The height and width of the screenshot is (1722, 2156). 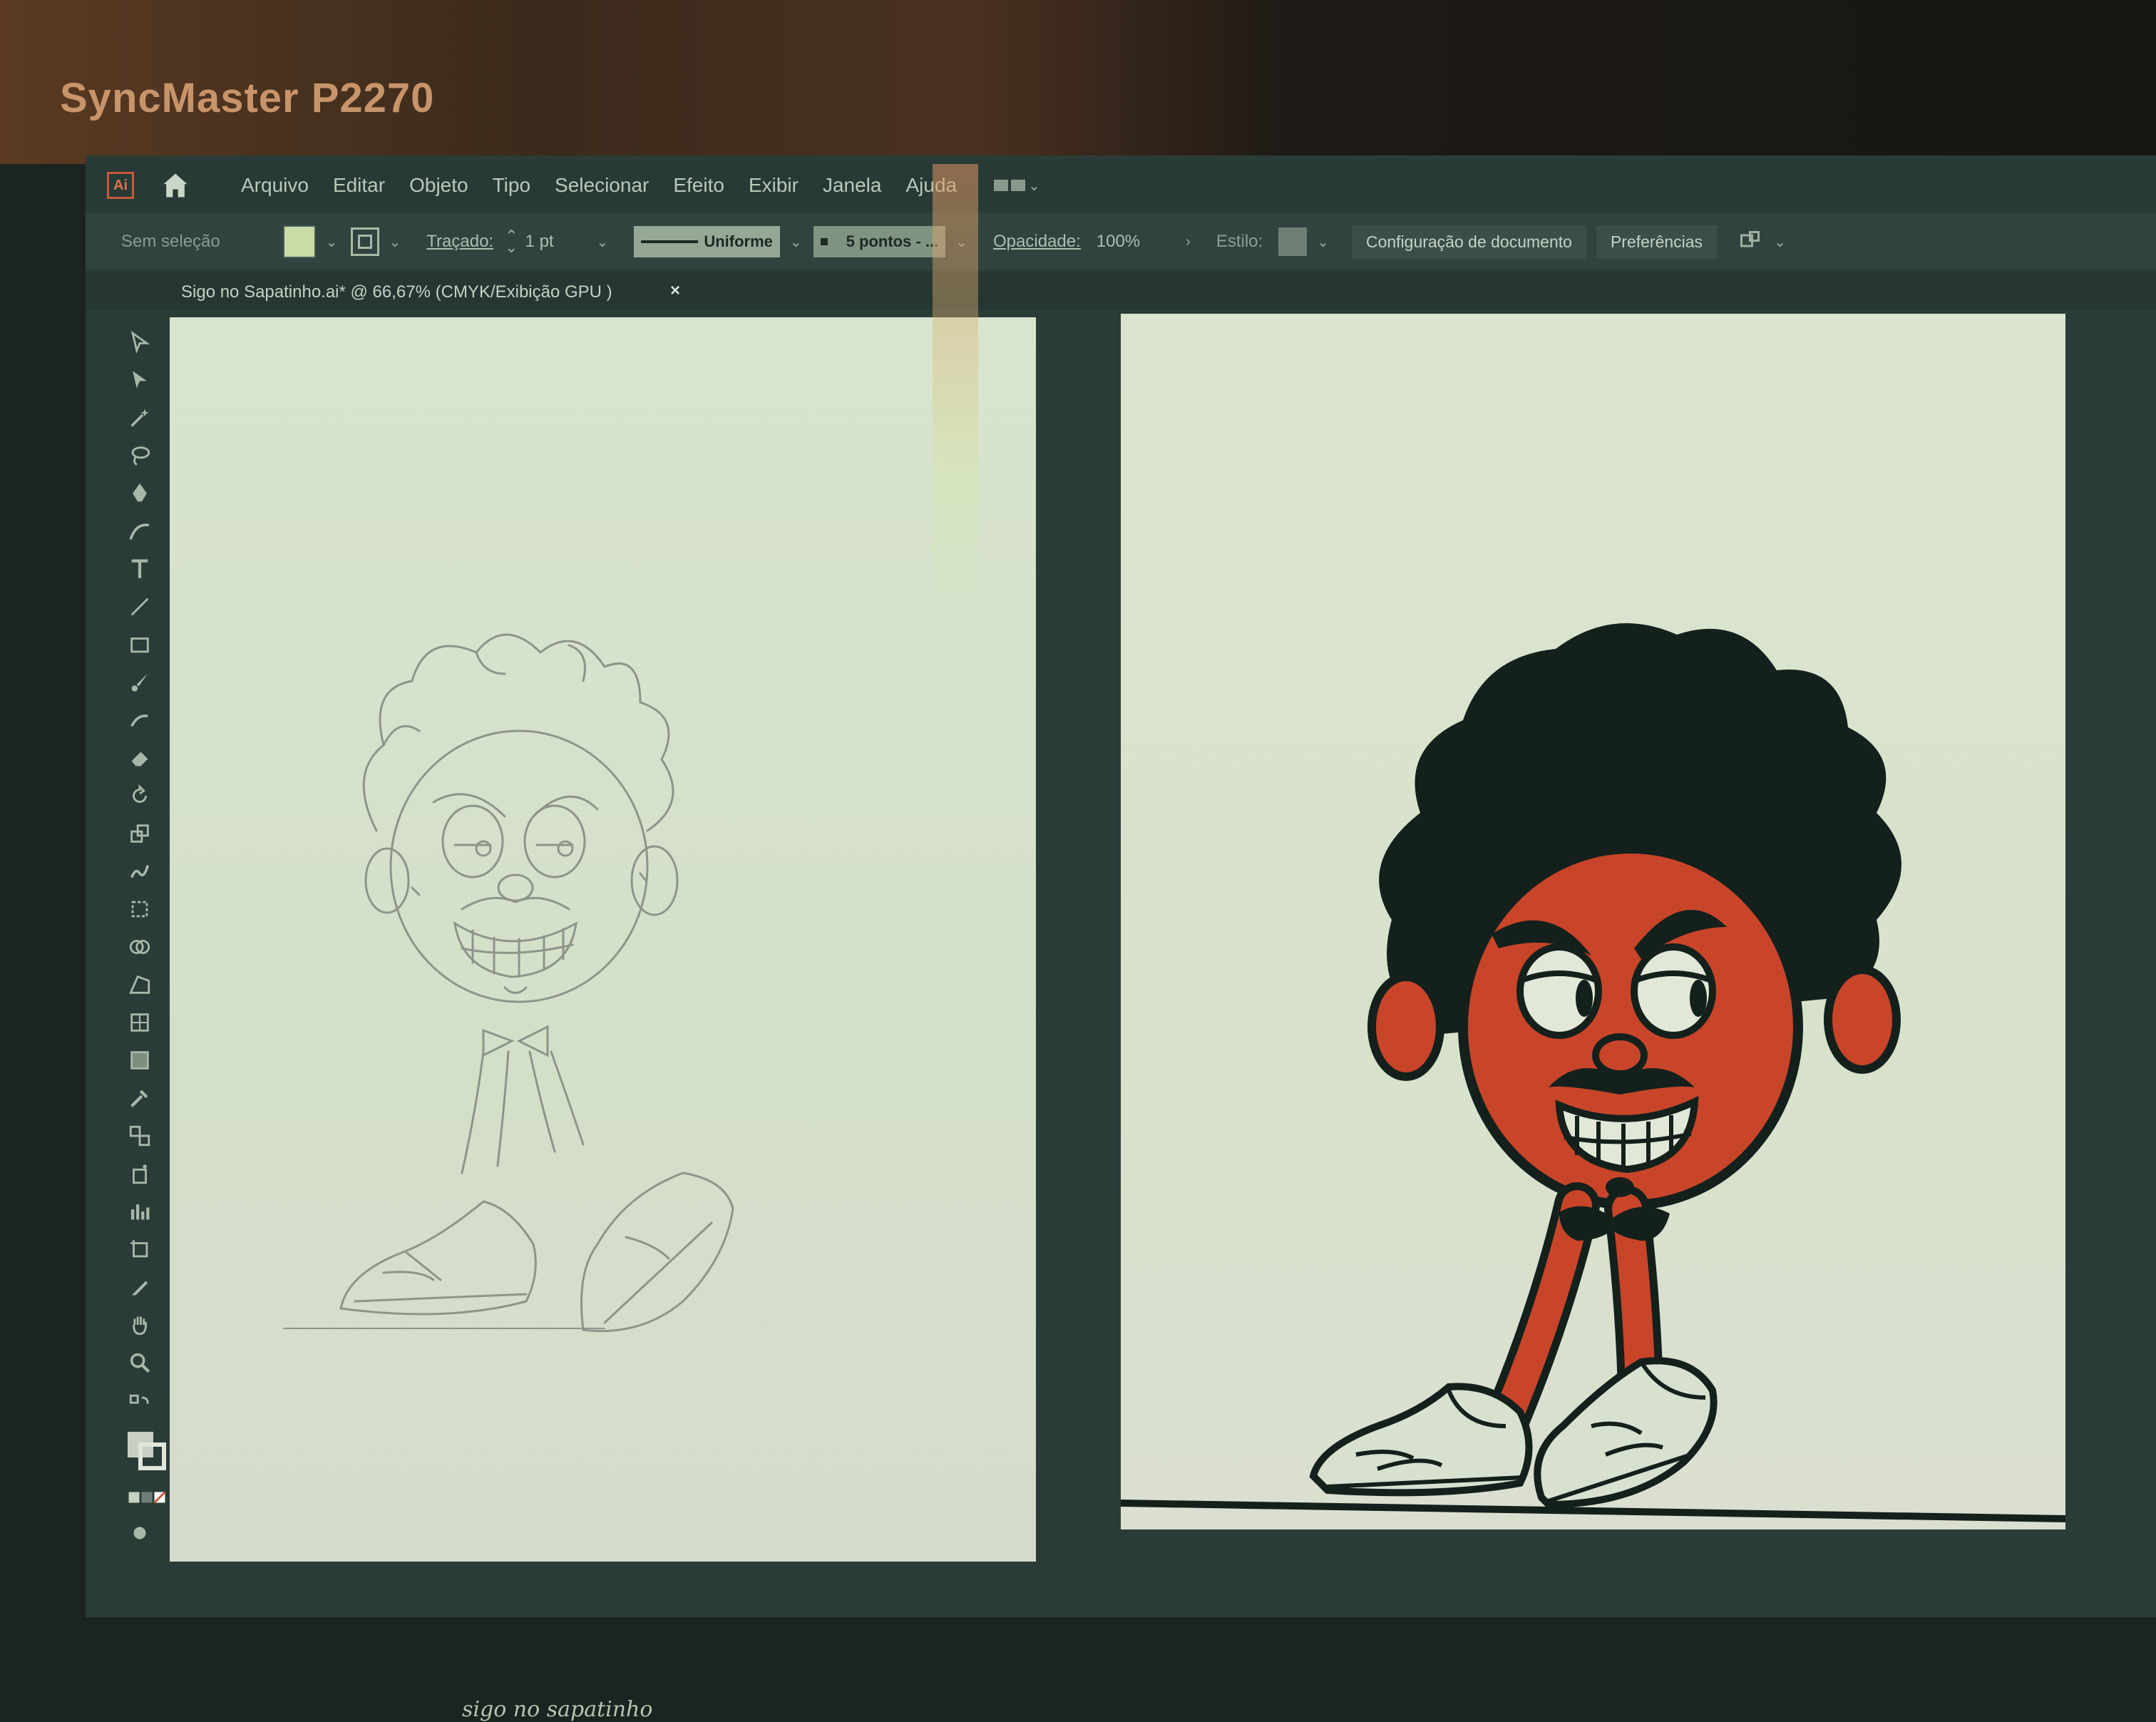 I want to click on type-icon, so click(x=139, y=569).